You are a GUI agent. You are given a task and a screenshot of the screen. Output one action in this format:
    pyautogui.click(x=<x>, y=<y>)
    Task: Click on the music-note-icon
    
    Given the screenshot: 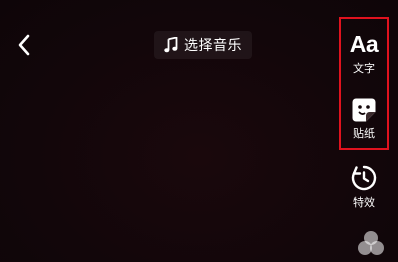 What is the action you would take?
    pyautogui.click(x=171, y=45)
    